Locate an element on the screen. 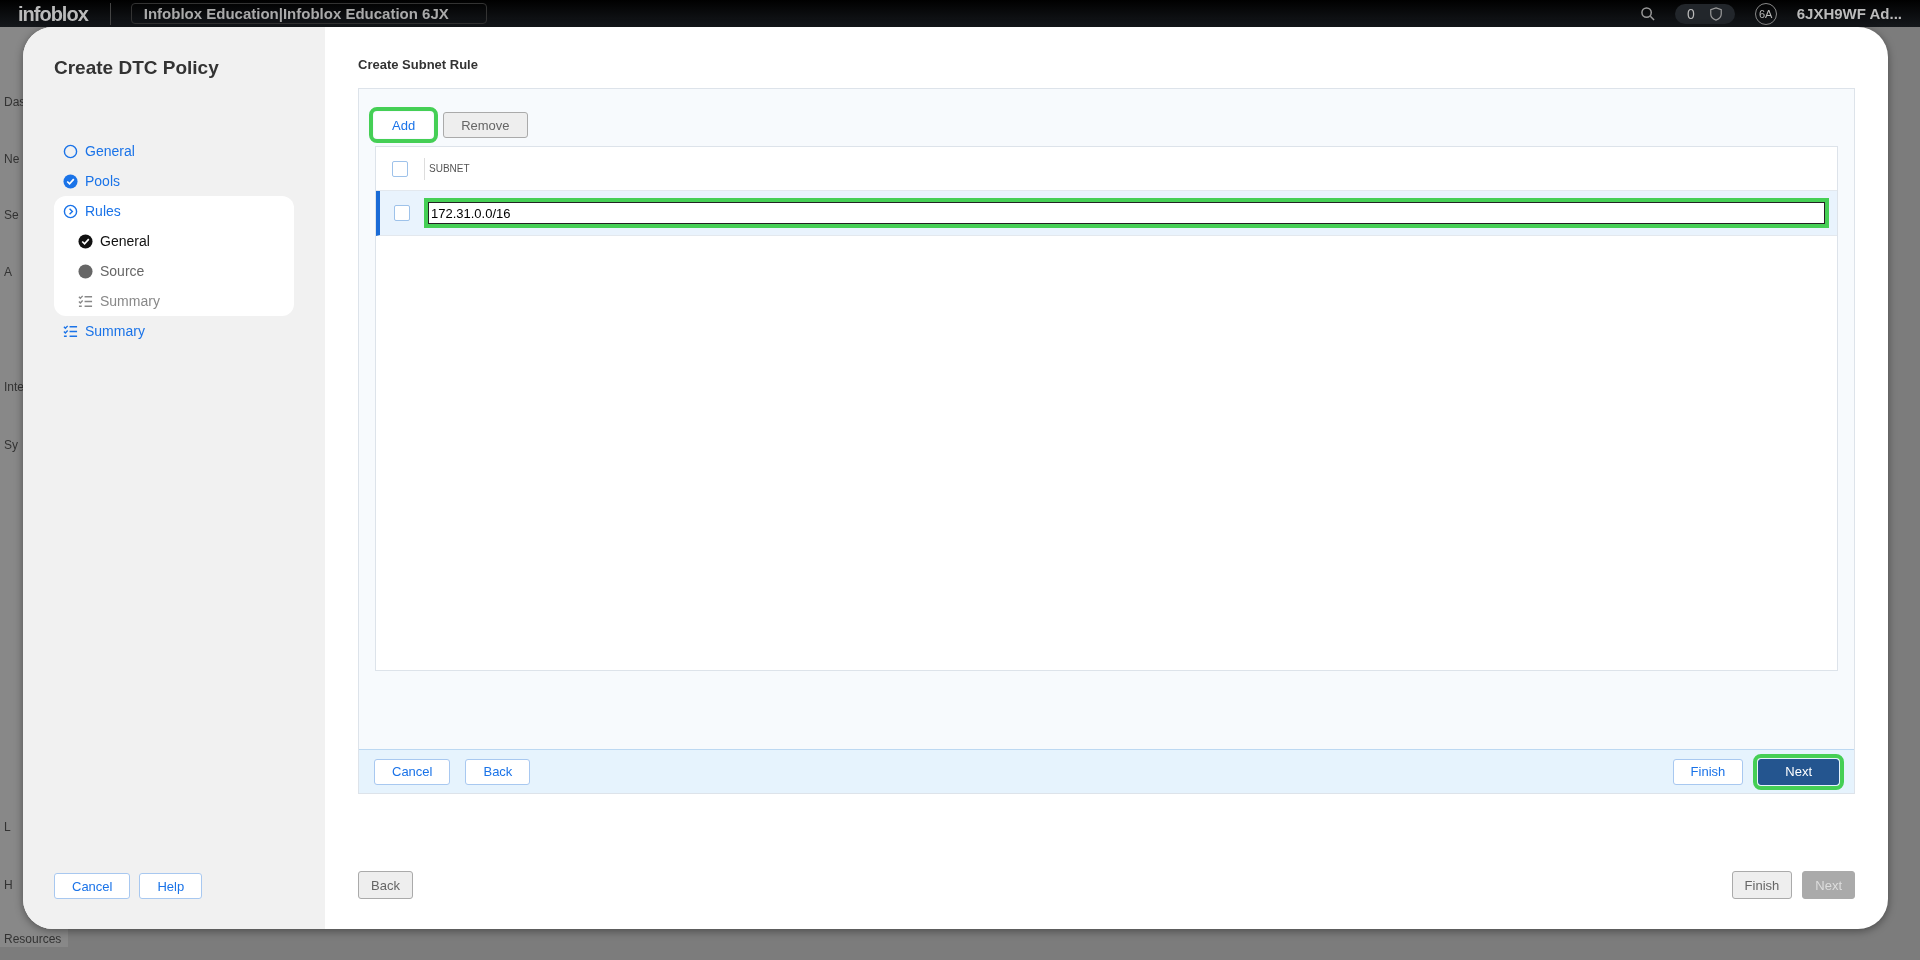 The width and height of the screenshot is (1920, 960). section-title: Create Subnet Rule is located at coordinates (418, 64).